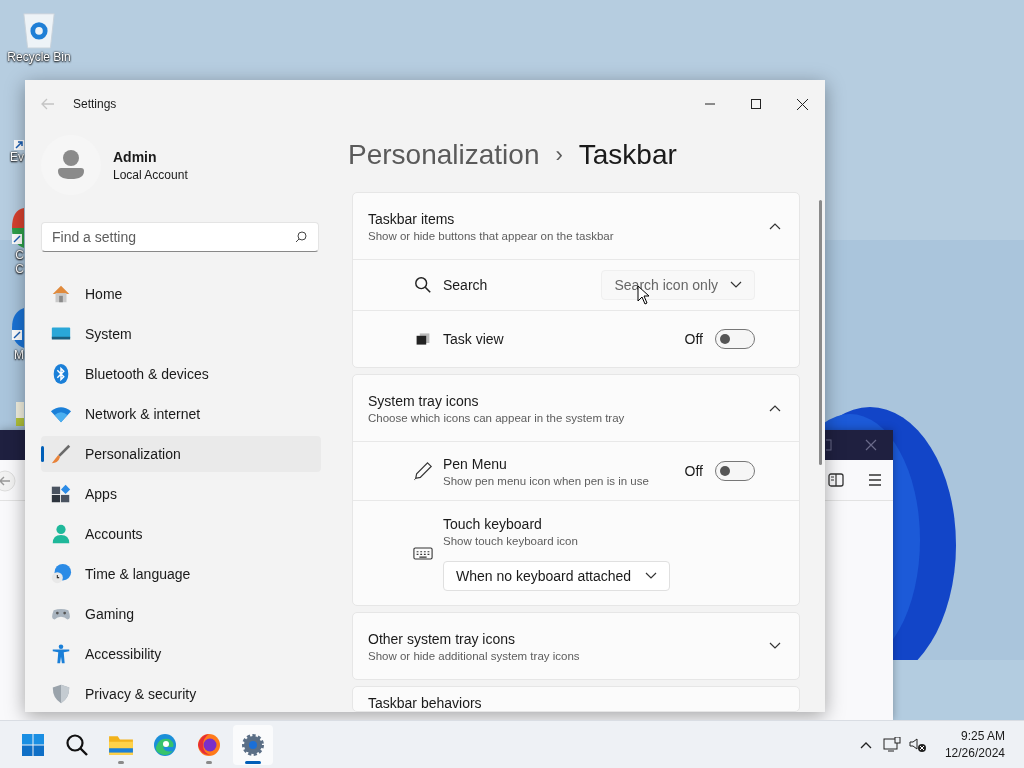  What do you see at coordinates (180, 237) in the screenshot?
I see `search-field: Find a setting` at bounding box center [180, 237].